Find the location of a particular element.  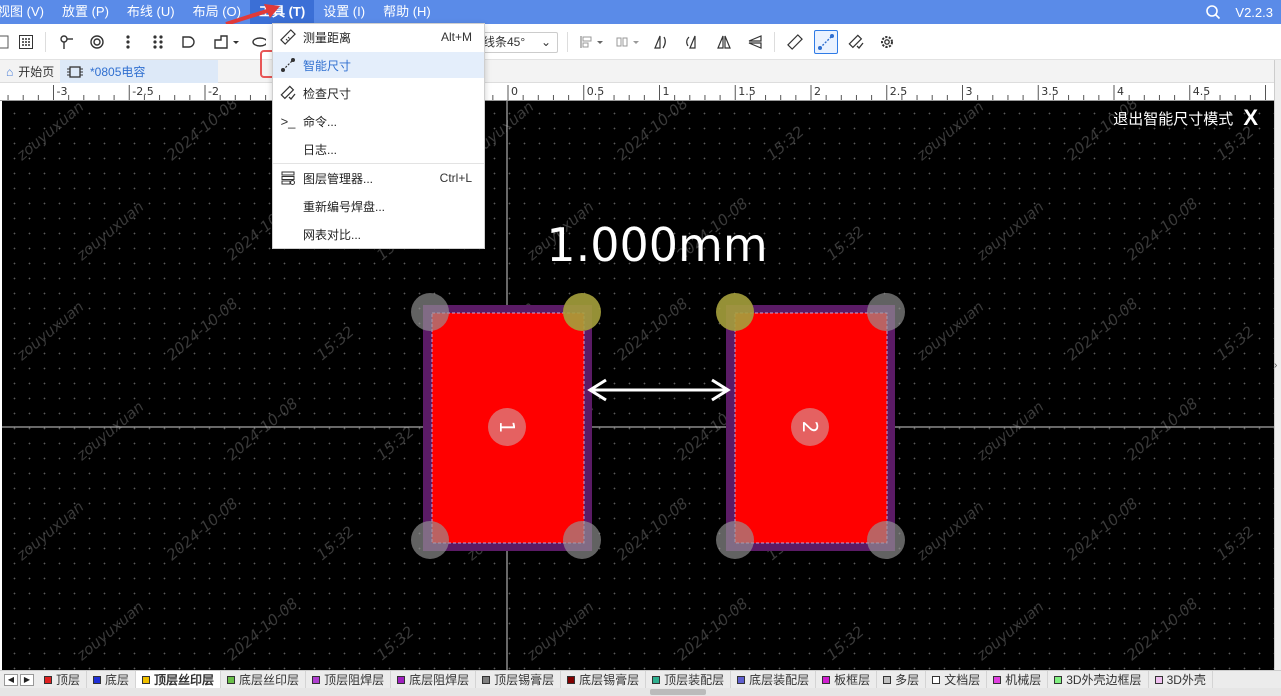

check-dimension-icon is located at coordinates (288, 93).